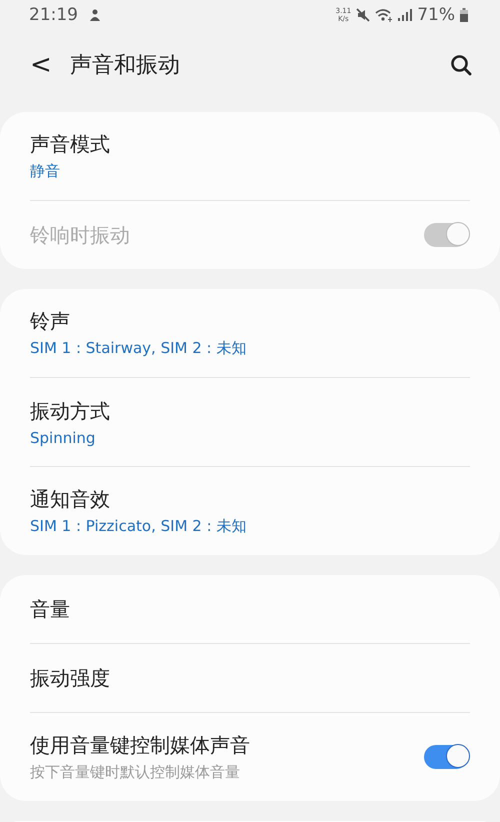  What do you see at coordinates (464, 15) in the screenshot?
I see `battery-icon` at bounding box center [464, 15].